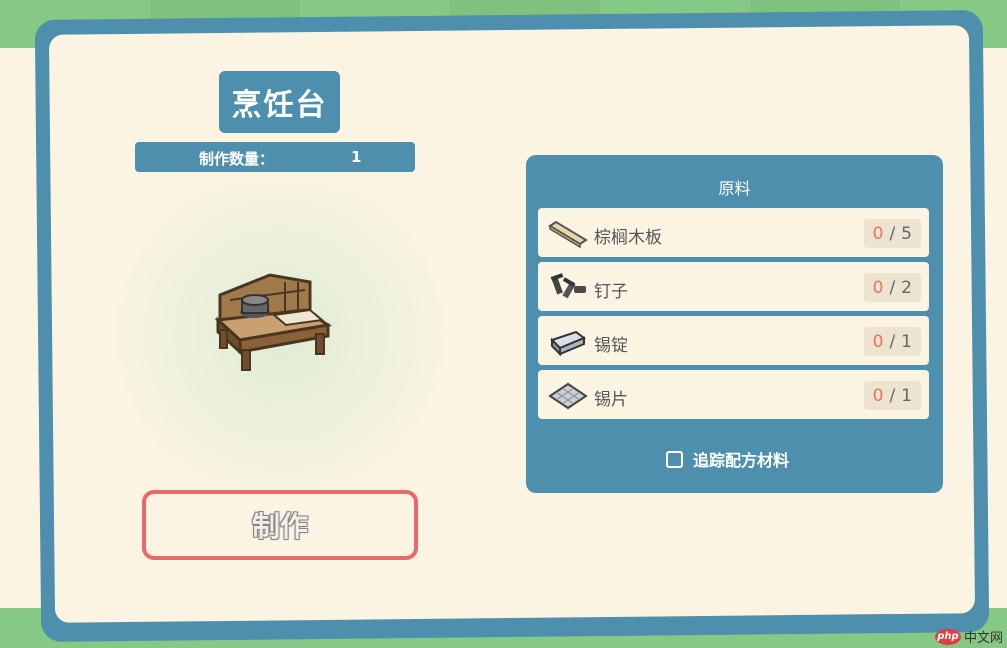 The width and height of the screenshot is (1007, 648). I want to click on recipe-title: 烹饪台, so click(279, 102).